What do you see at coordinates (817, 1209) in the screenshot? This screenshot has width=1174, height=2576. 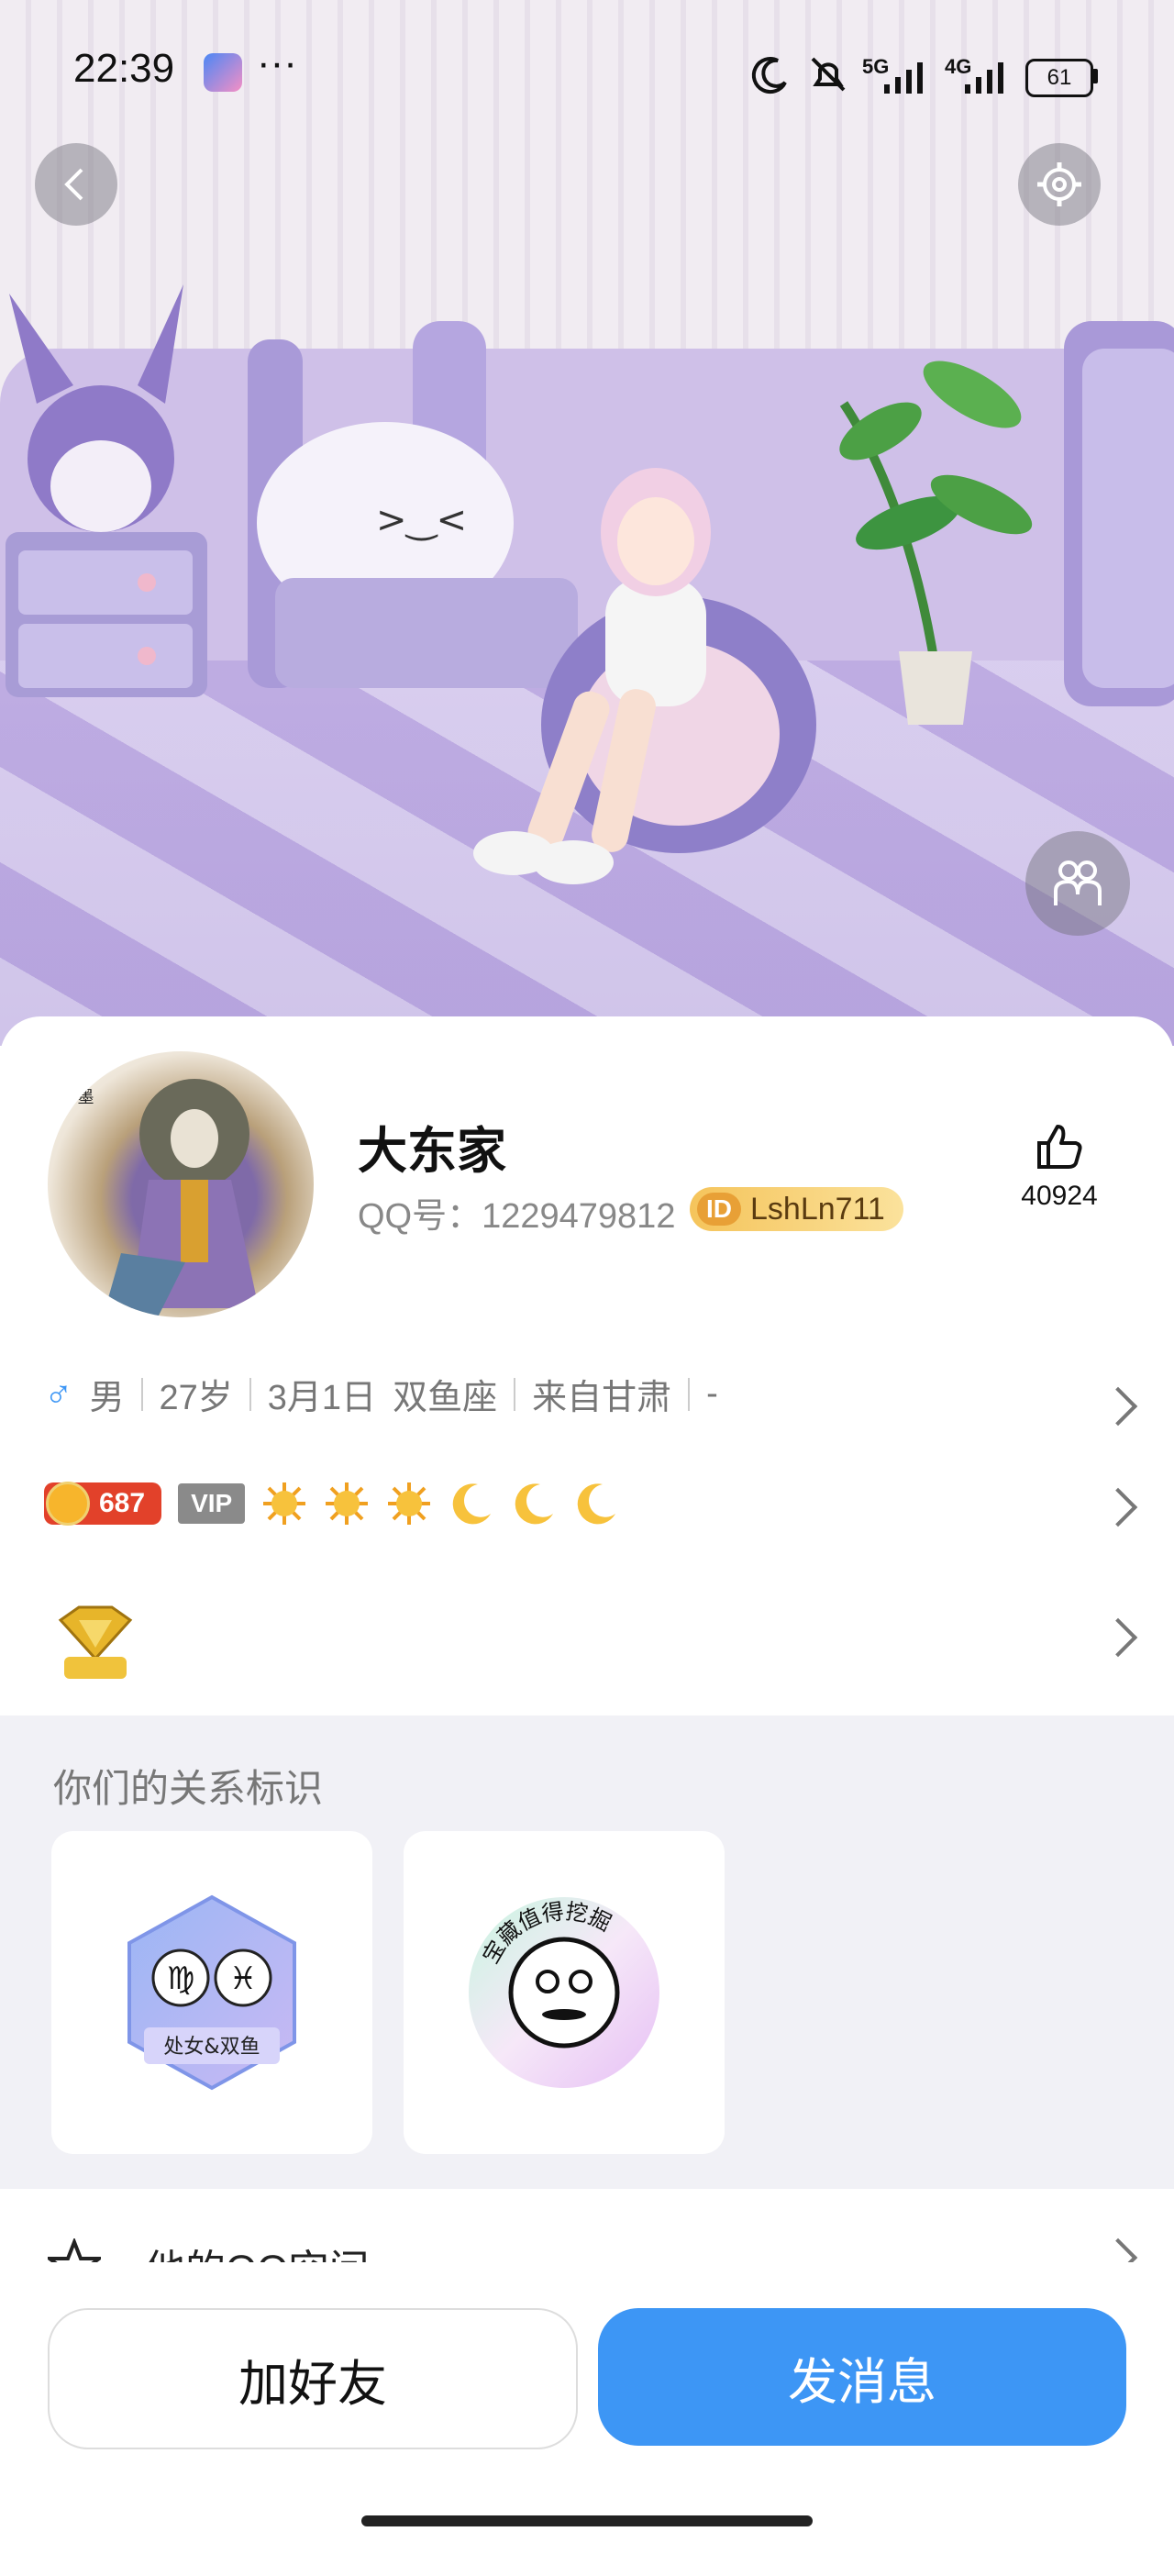 I see `id-badge-value: LshLn711` at bounding box center [817, 1209].